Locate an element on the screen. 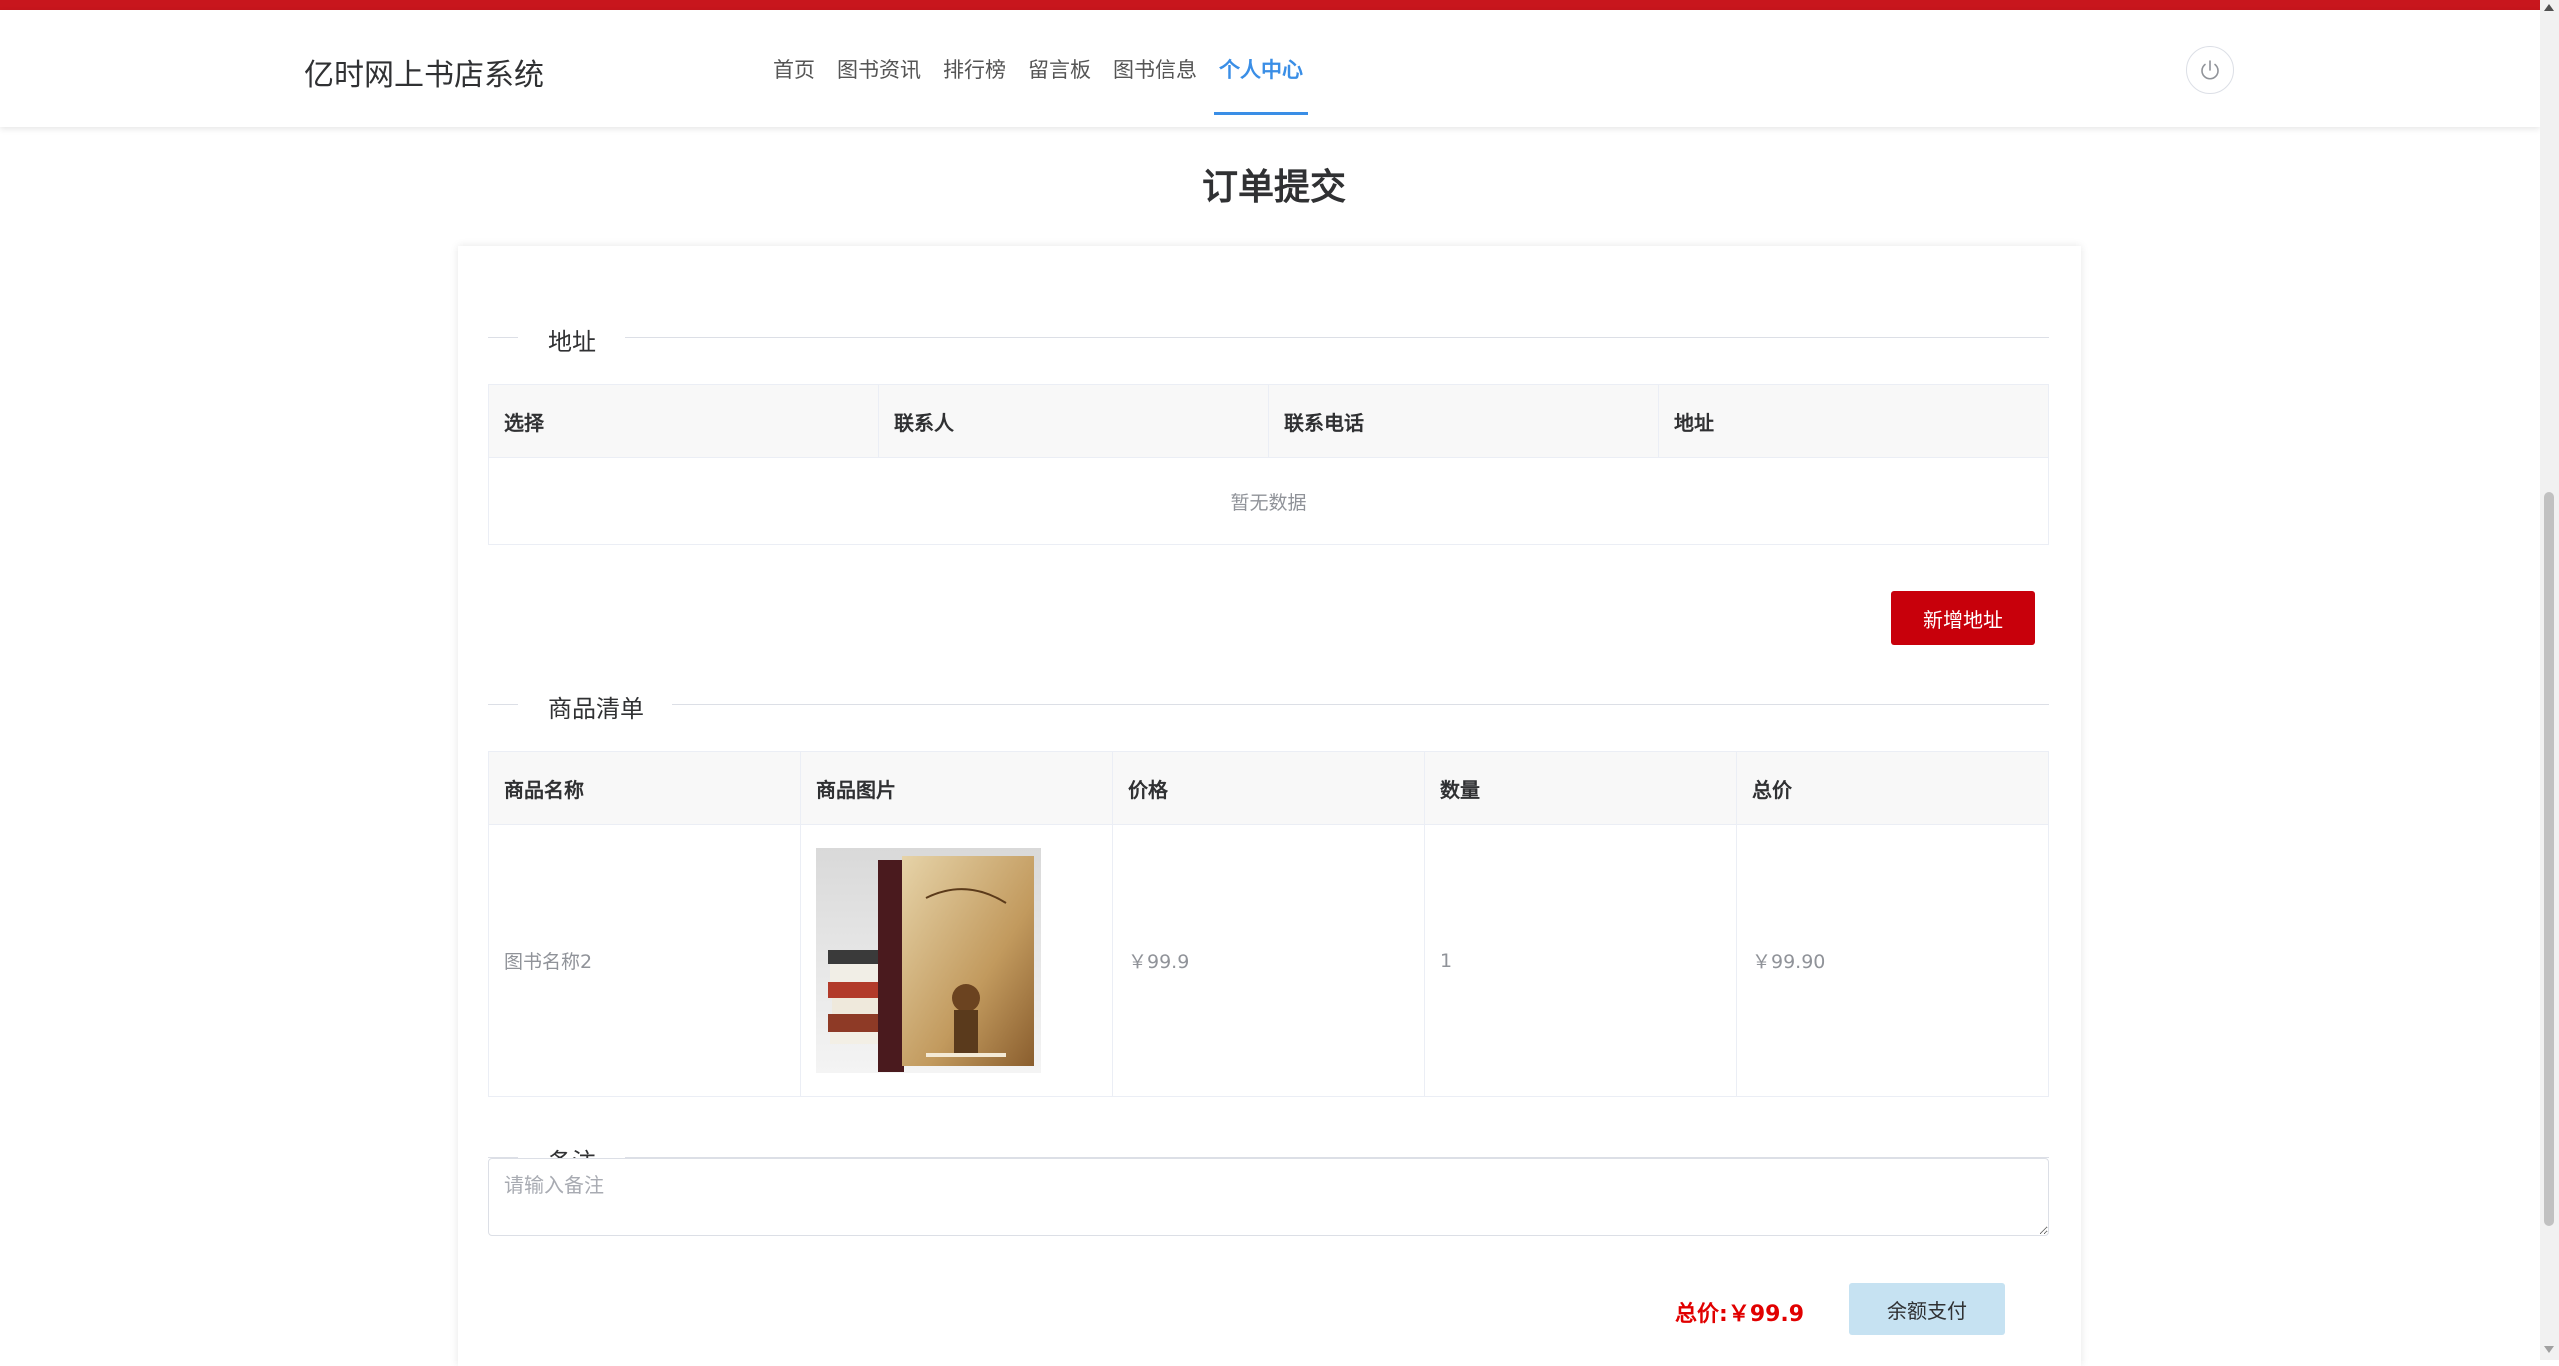 The width and height of the screenshot is (2559, 1366). scroll-up-arrow-icon is located at coordinates (2549, 7).